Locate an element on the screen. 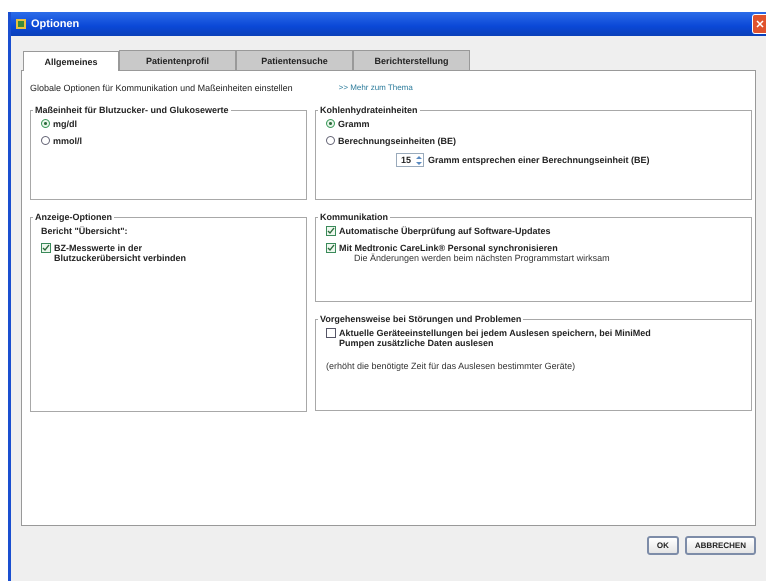 The height and width of the screenshot is (581, 766). close-icon is located at coordinates (760, 24).